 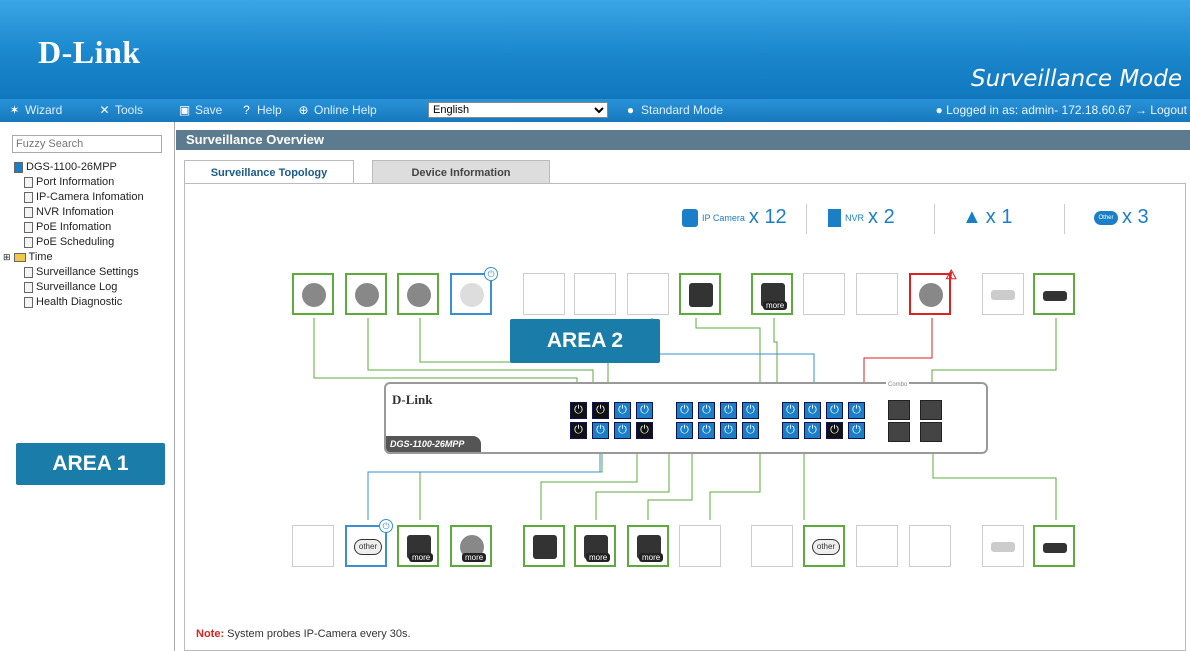 What do you see at coordinates (79, 287) in the screenshot?
I see `tree-item-surveillance-log: Surveillance Log` at bounding box center [79, 287].